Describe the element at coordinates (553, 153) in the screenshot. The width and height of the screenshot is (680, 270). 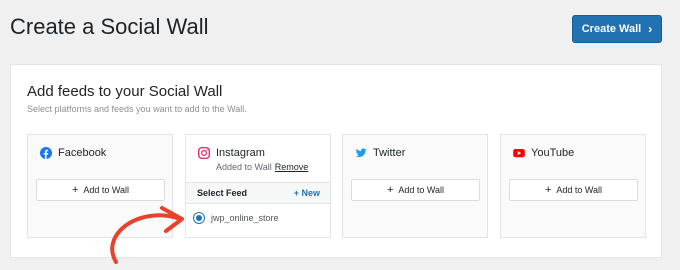
I see `youtube-label: YouTube` at that location.